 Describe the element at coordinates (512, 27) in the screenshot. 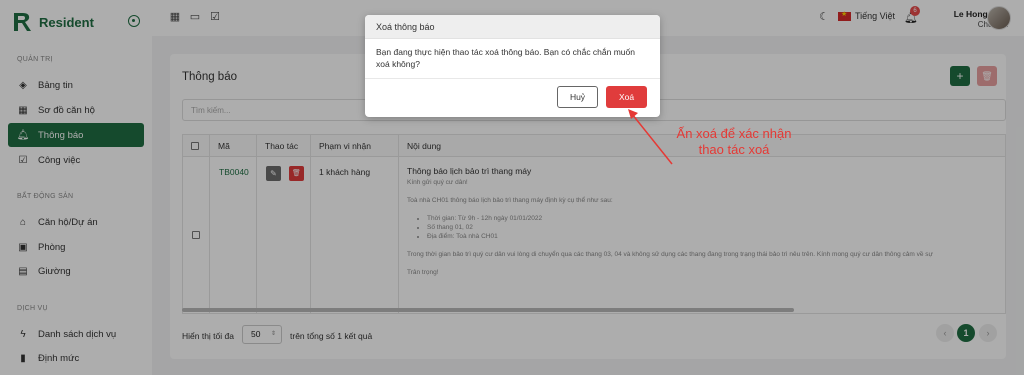

I see `dialog-title: Xoá thông báo` at that location.